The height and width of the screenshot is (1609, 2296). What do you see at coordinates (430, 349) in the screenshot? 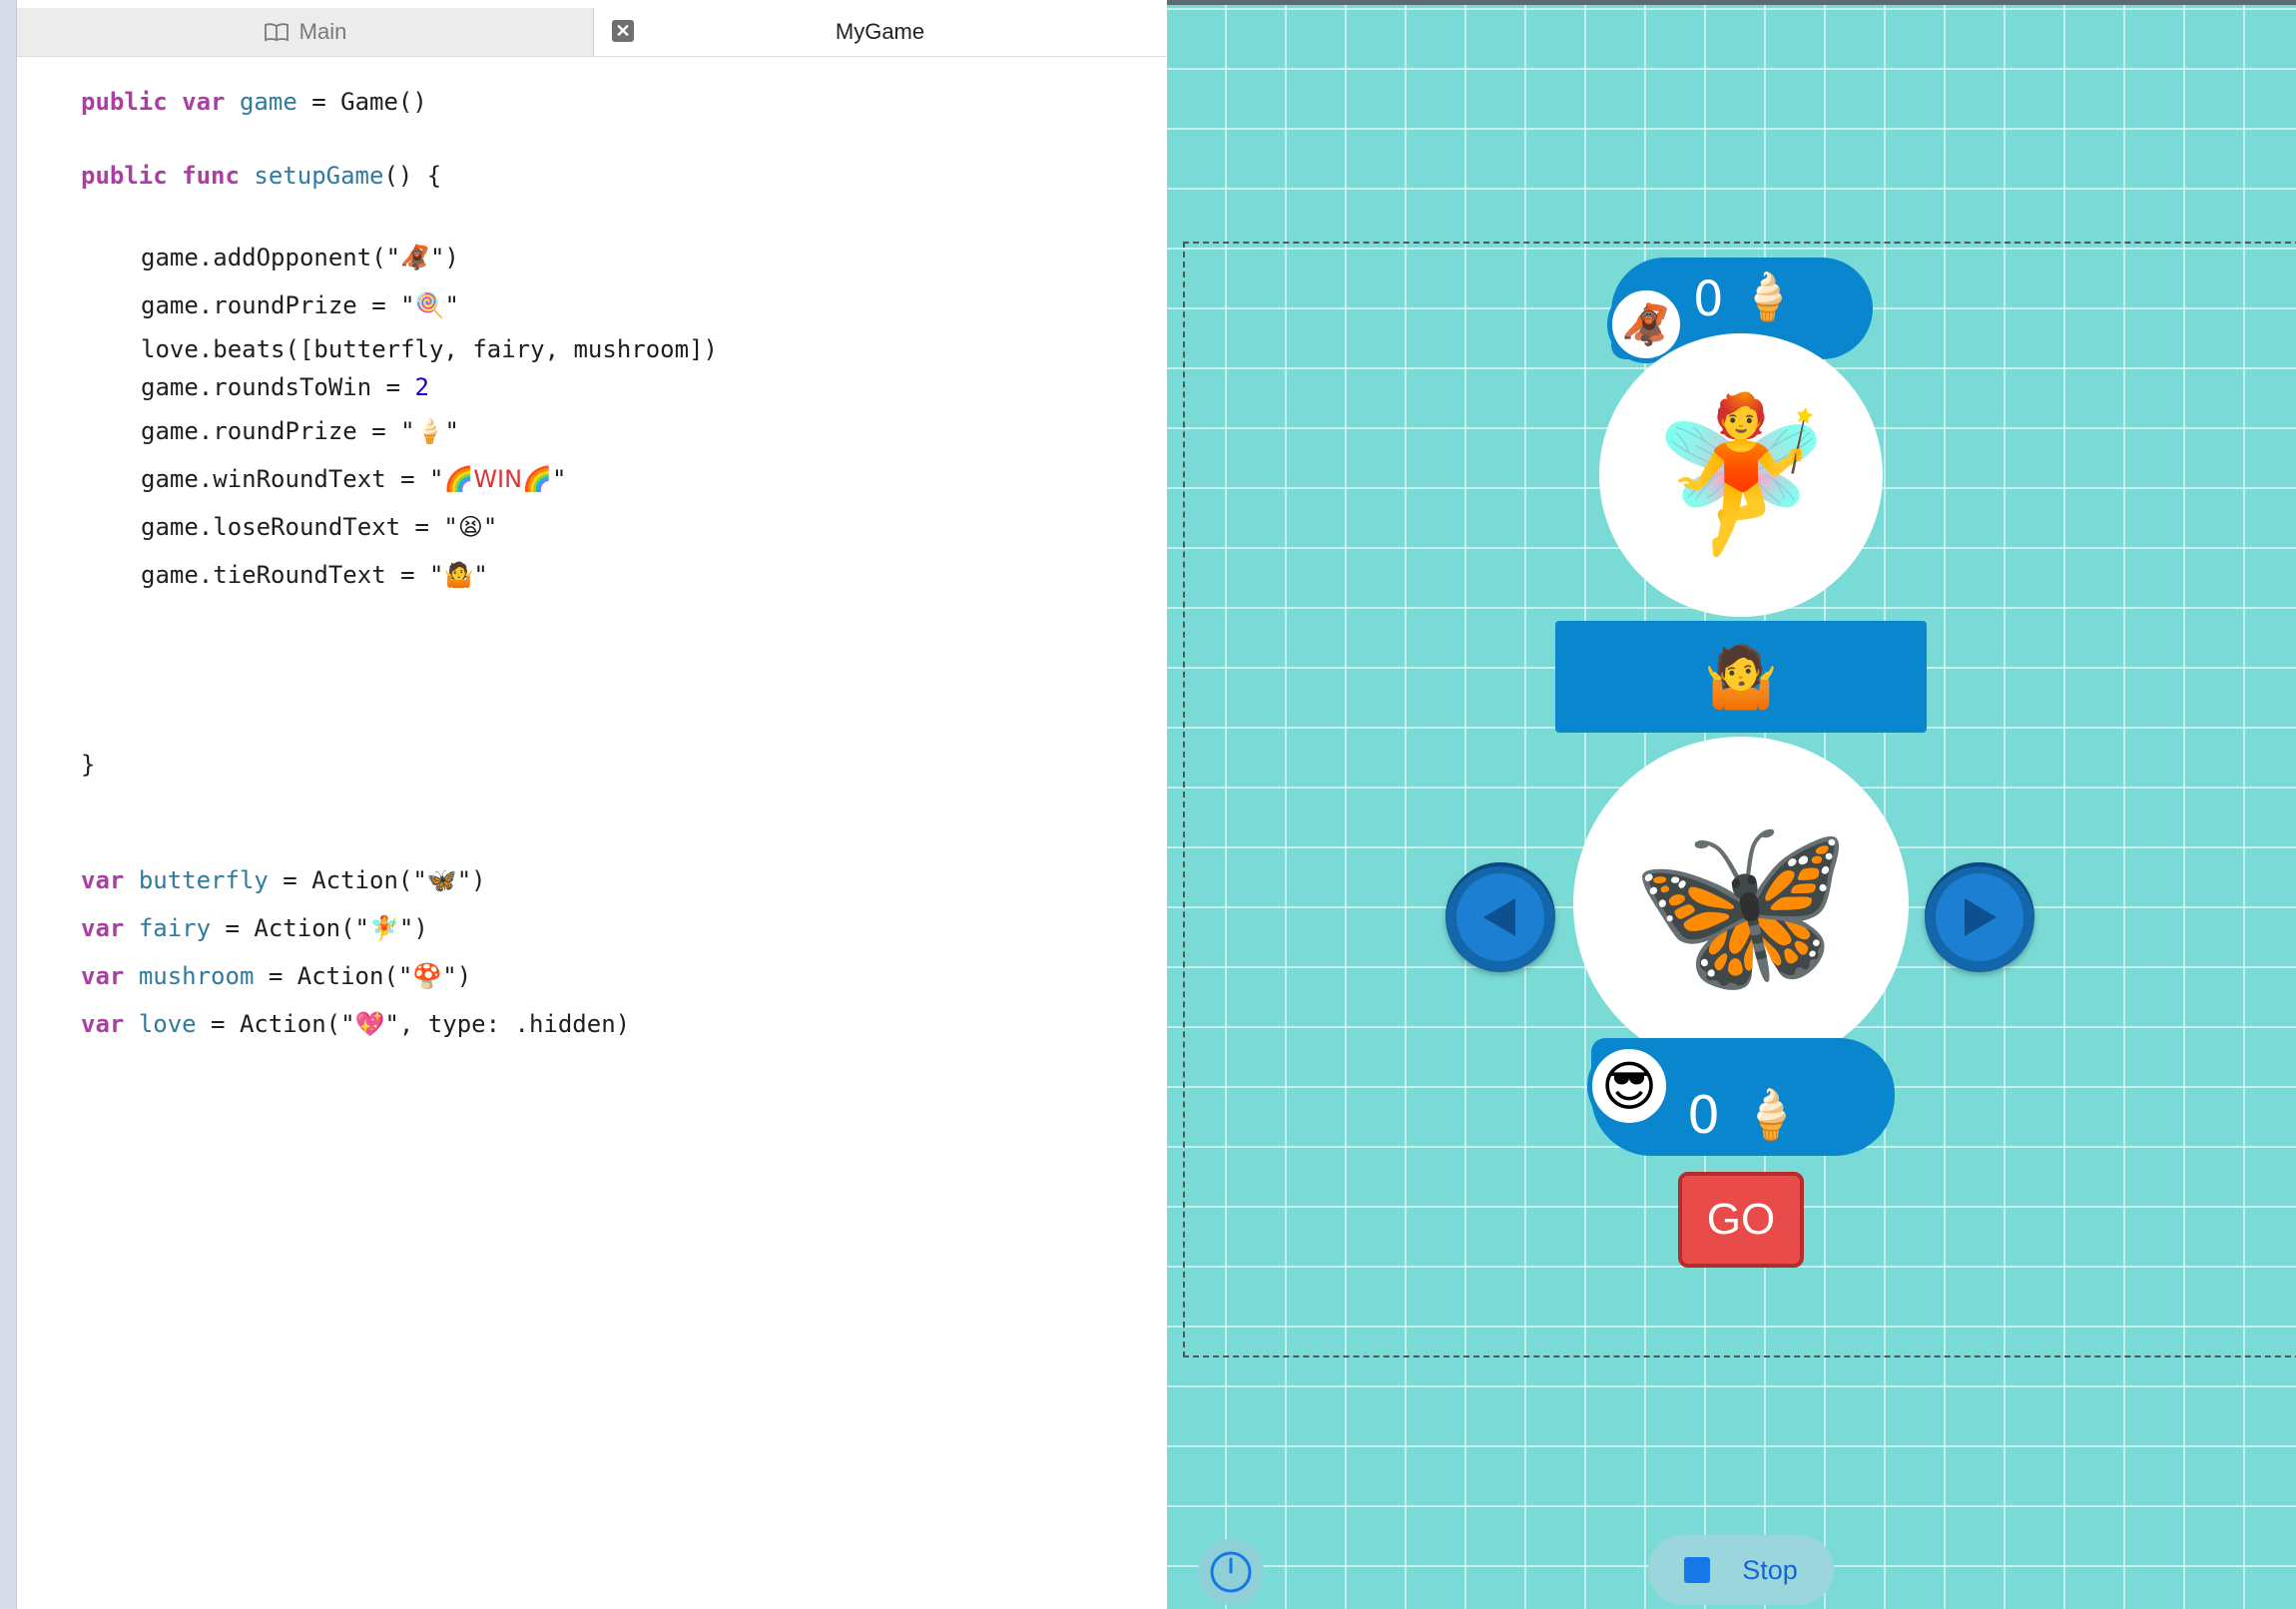
I see `code-line: love.beats([butterfly, fairy, mushroom])` at bounding box center [430, 349].